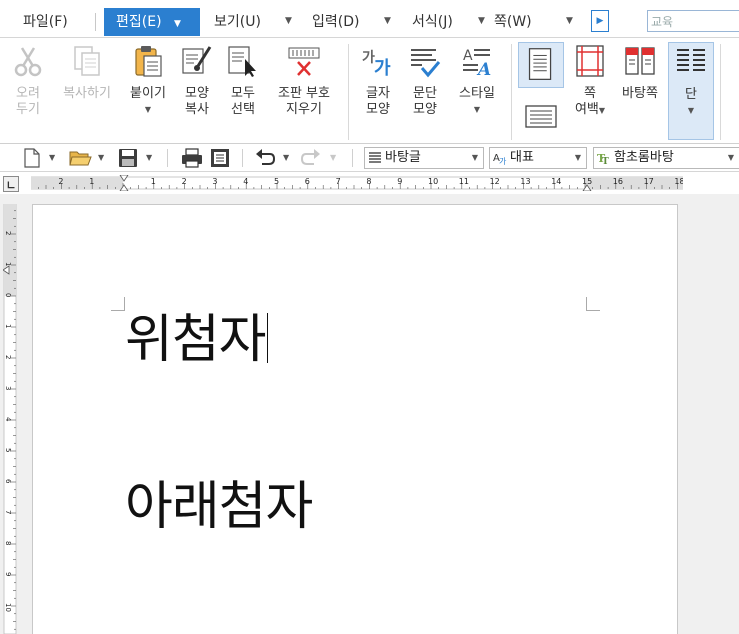 The height and width of the screenshot is (634, 739). I want to click on landscape-page-icon, so click(541, 116).